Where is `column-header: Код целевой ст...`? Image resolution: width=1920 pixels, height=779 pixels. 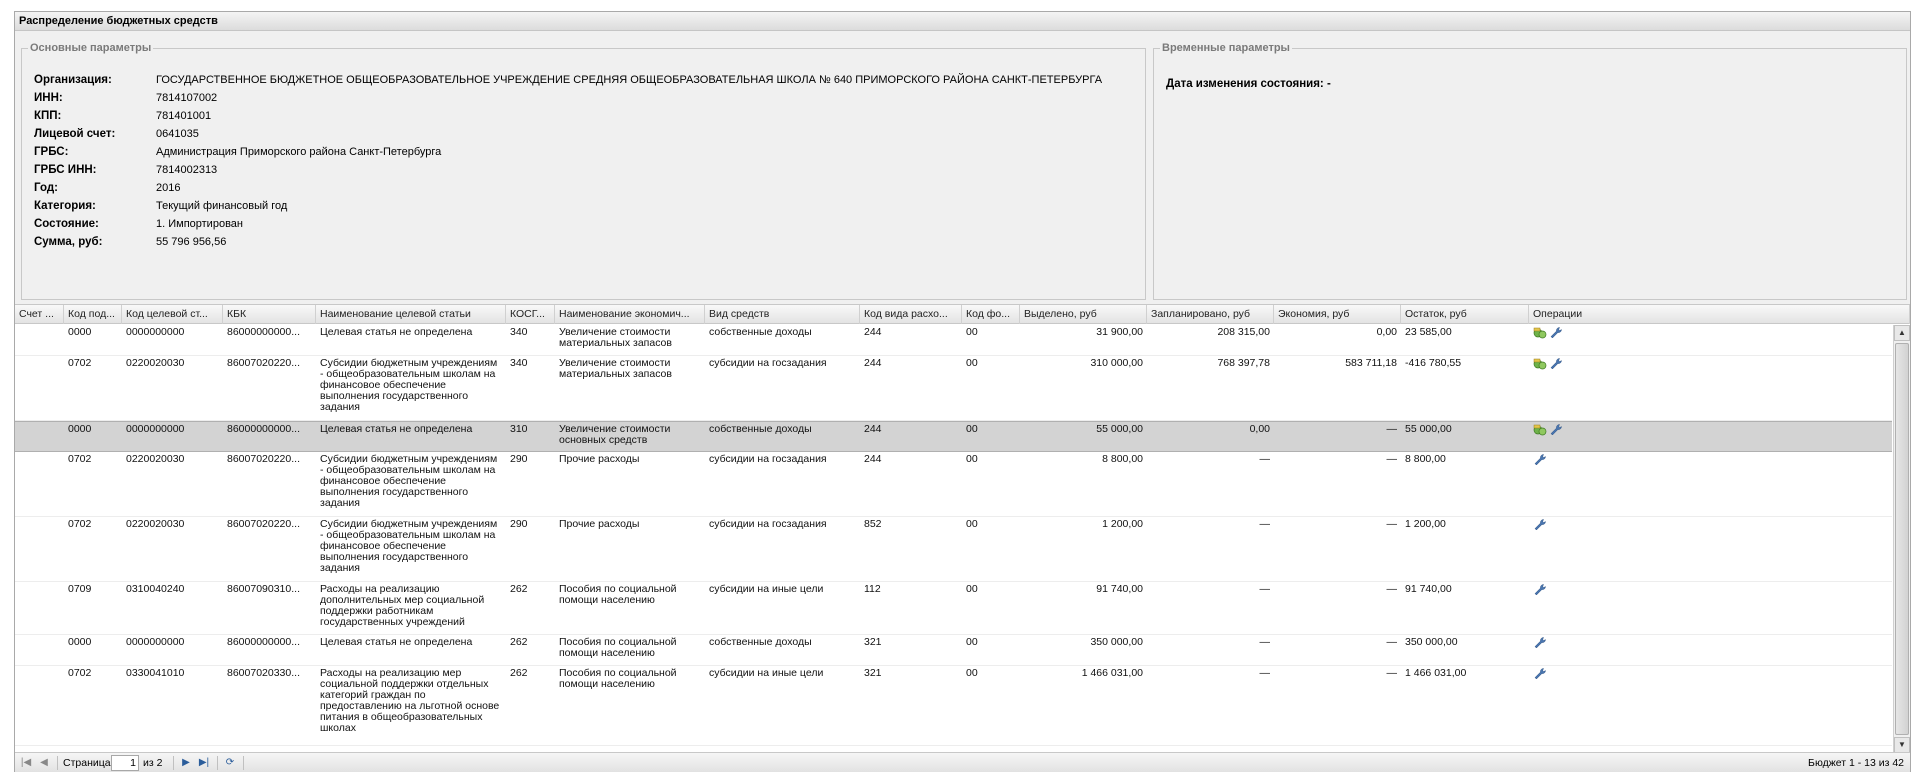 column-header: Код целевой ст... is located at coordinates (172, 314).